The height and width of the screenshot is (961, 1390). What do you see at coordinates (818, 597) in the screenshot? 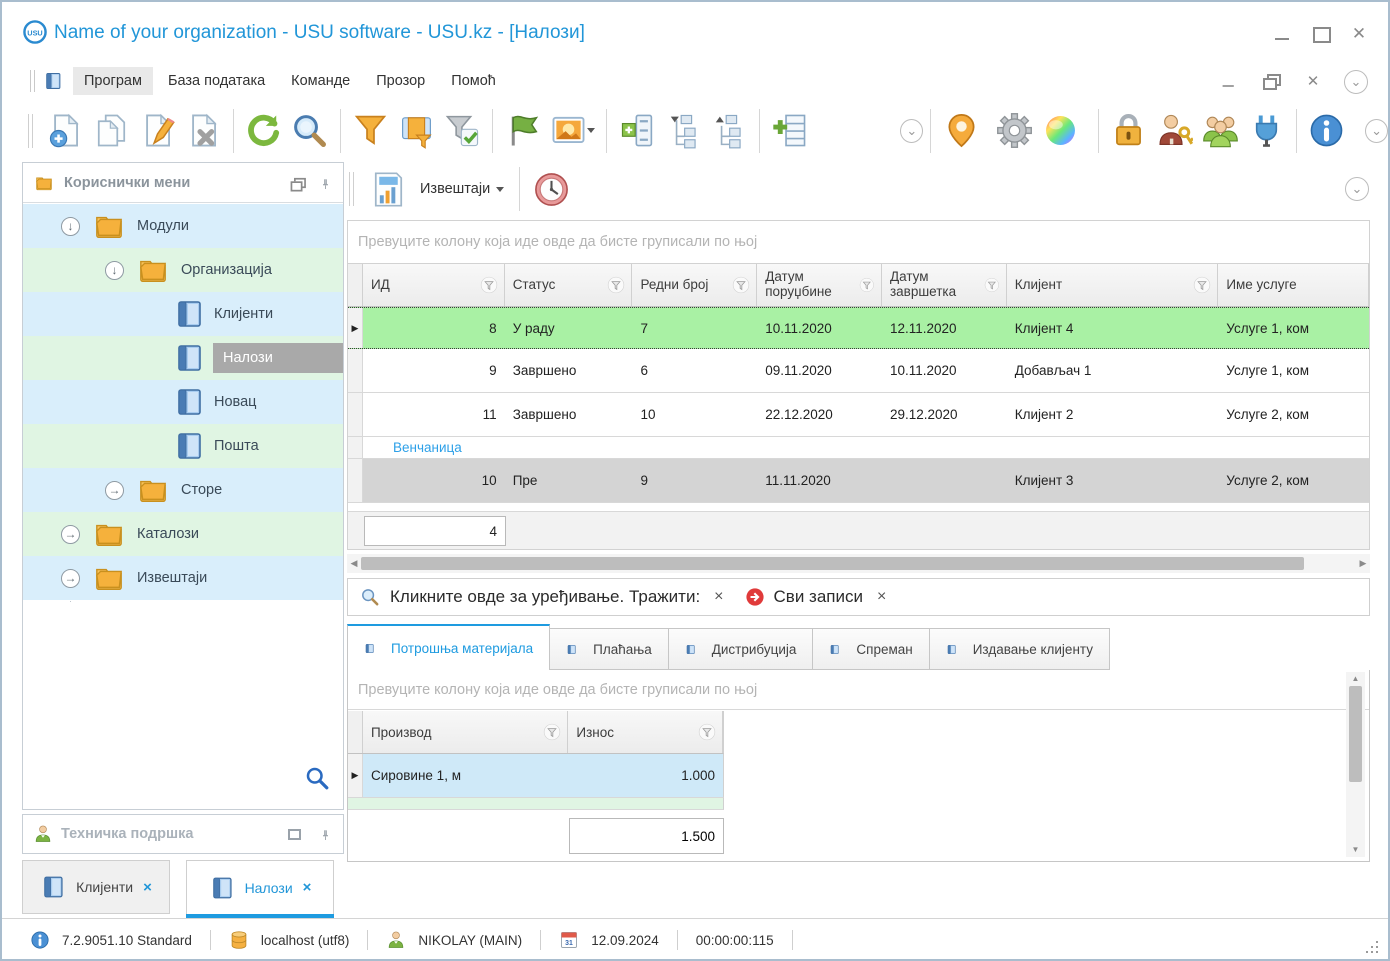
I see `filter-scope-label: Сви записи` at bounding box center [818, 597].